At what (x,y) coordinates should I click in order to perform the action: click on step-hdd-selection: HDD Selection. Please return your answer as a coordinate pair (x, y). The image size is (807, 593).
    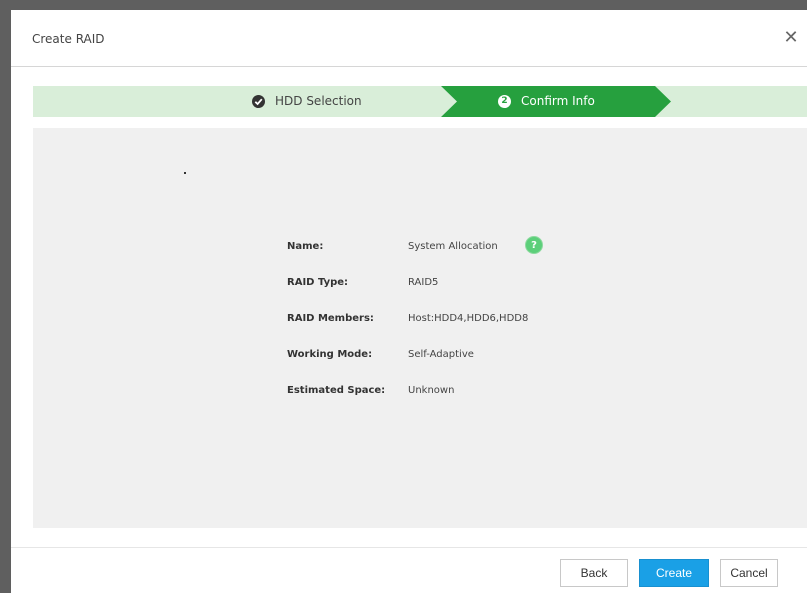
    Looking at the image, I should click on (307, 101).